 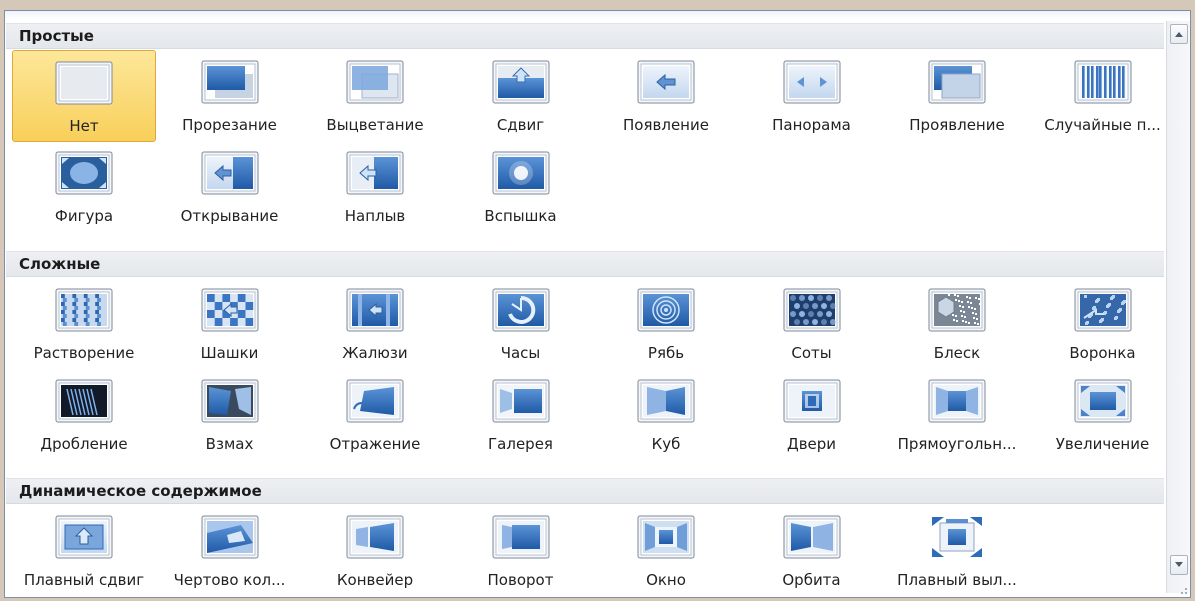 I want to click on transition-item: Появление, so click(x=666, y=96).